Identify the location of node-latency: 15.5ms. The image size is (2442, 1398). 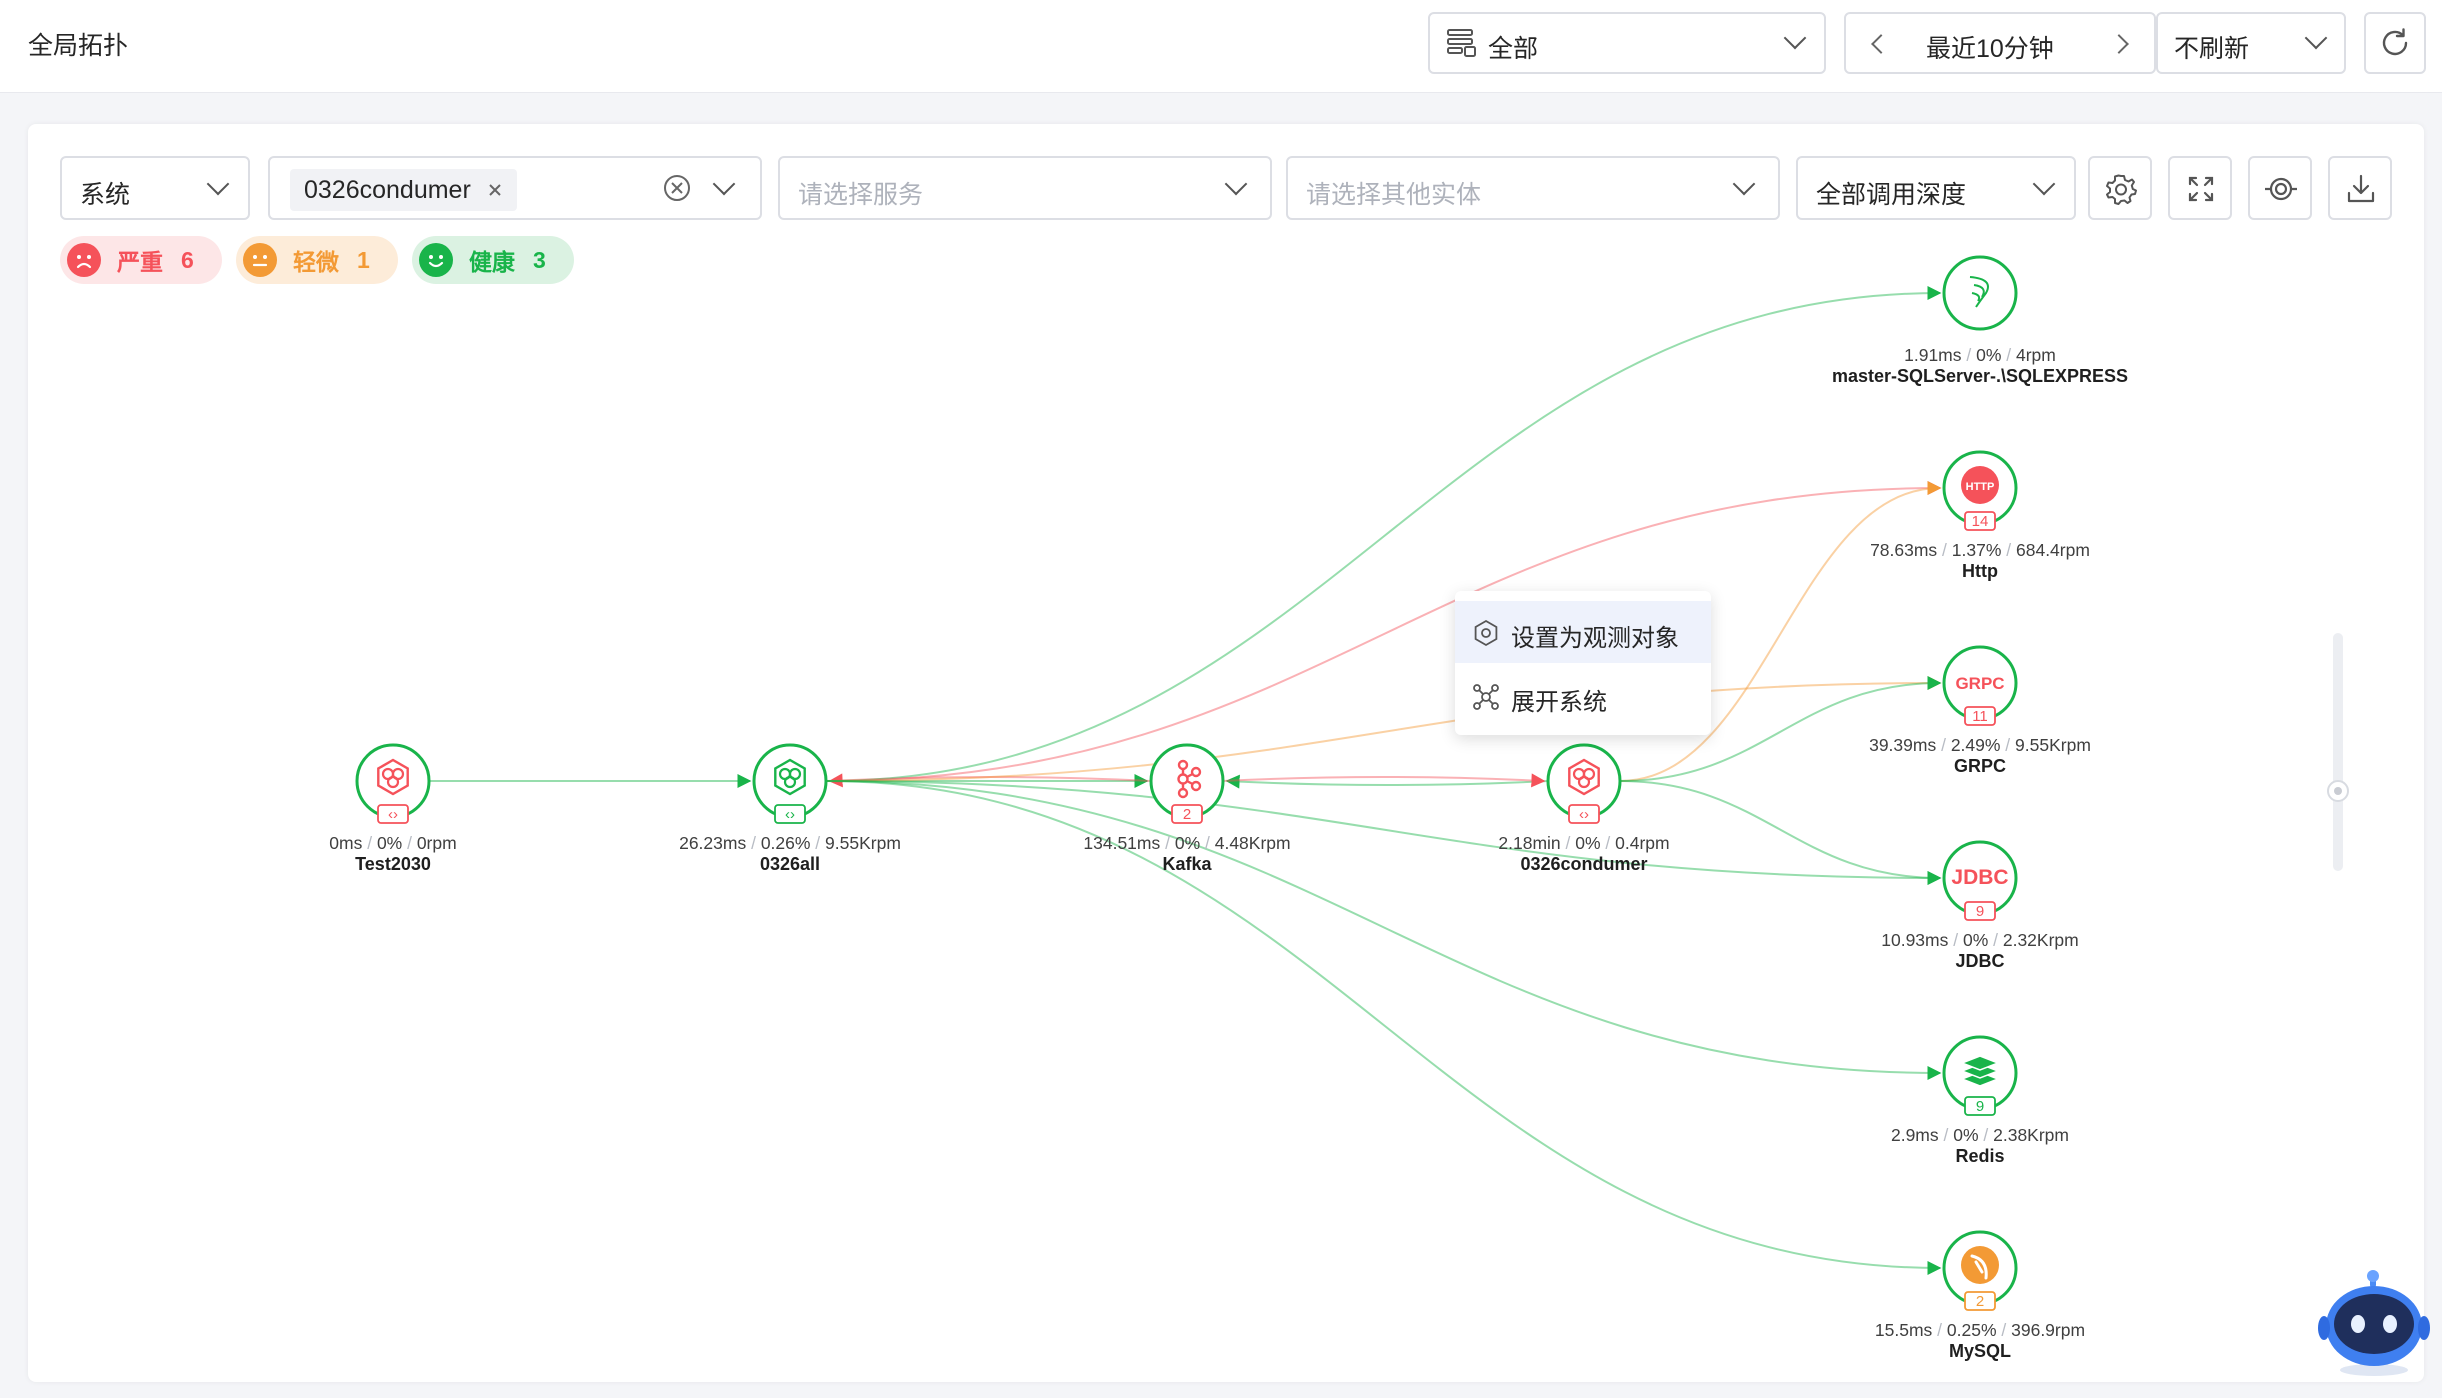
(1904, 1330).